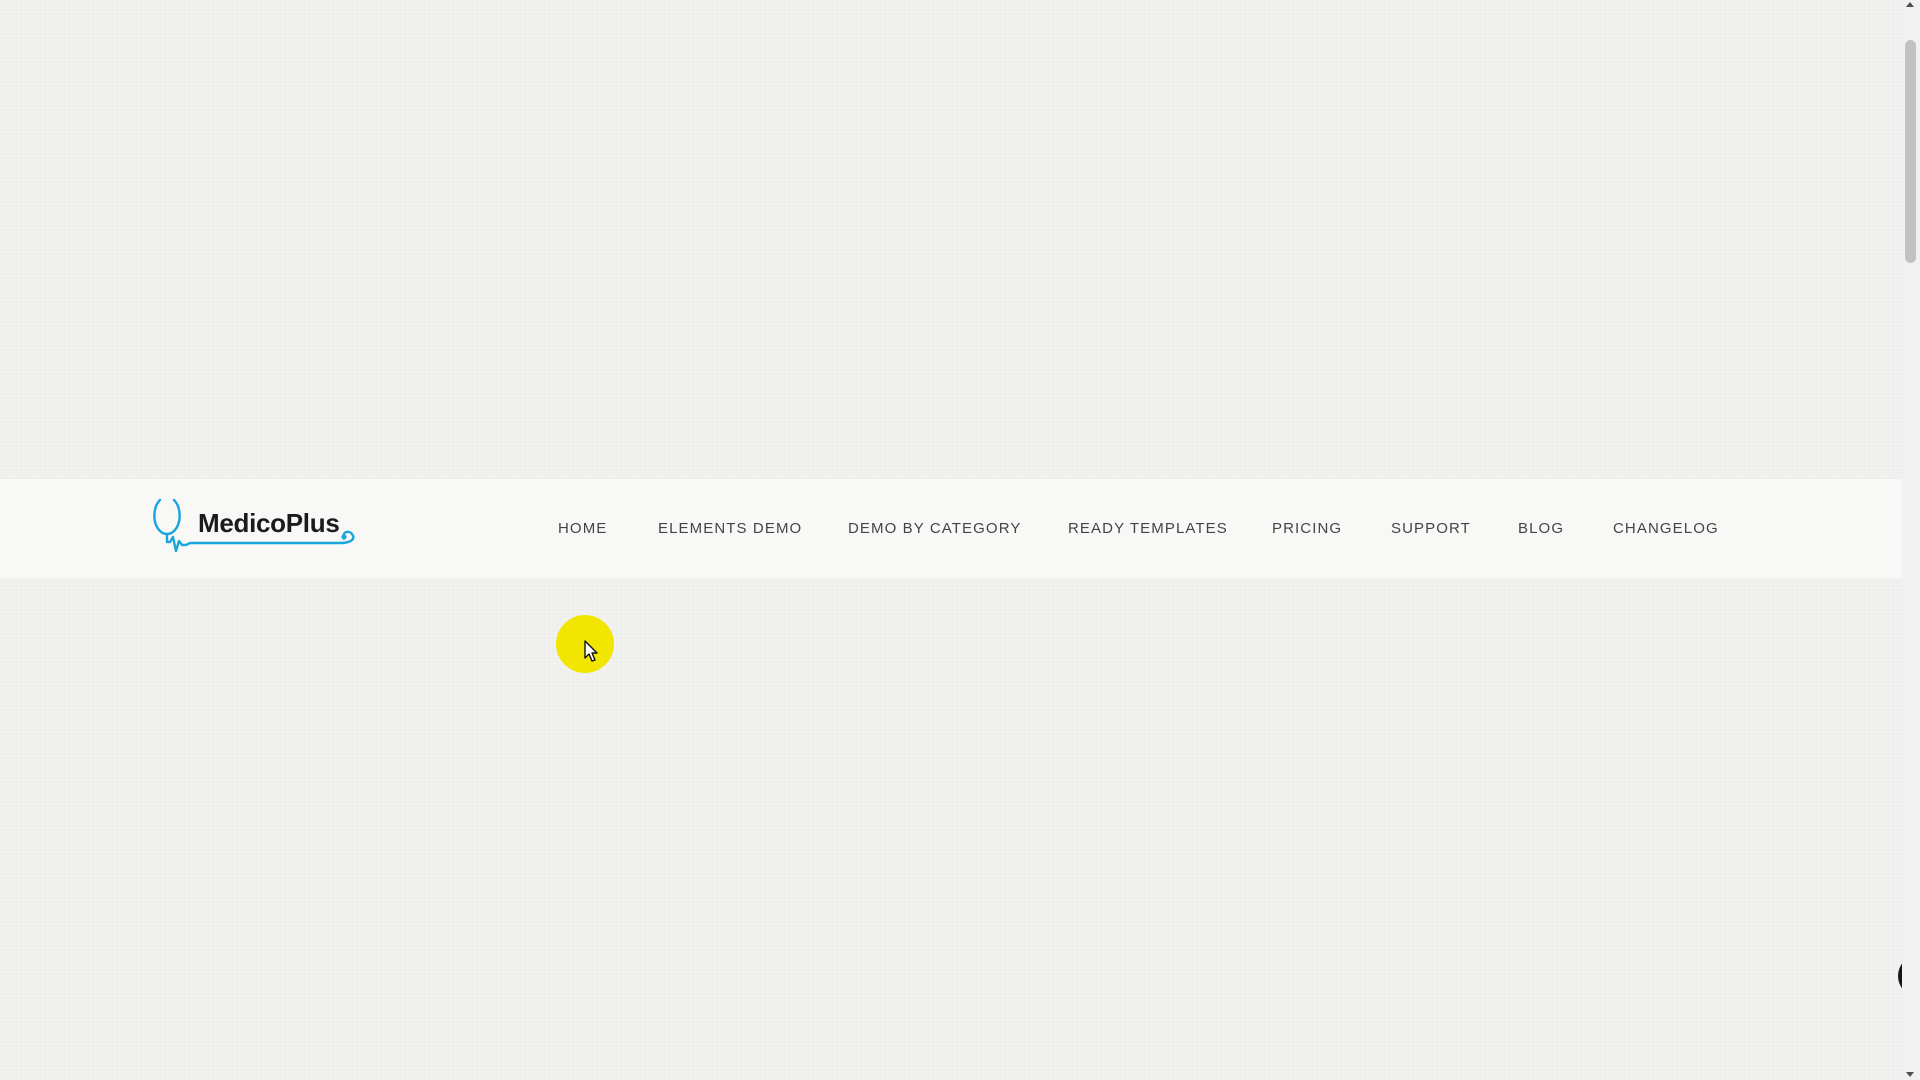 The image size is (1920, 1080). What do you see at coordinates (1910, 4) in the screenshot?
I see `scroll-up-arrow-icon` at bounding box center [1910, 4].